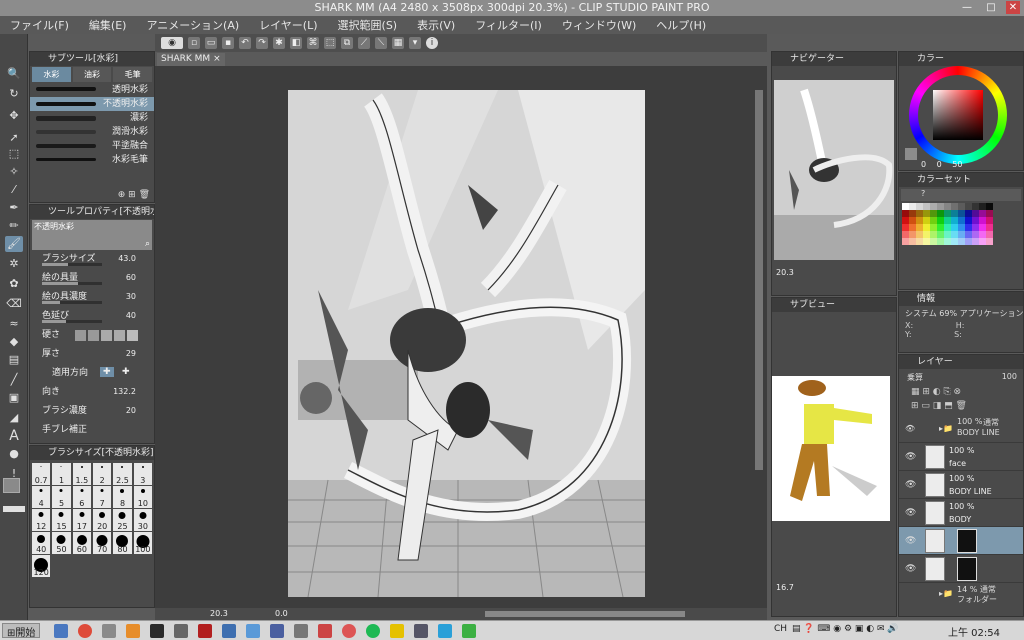 This screenshot has width=1024, height=640. What do you see at coordinates (102, 474) in the screenshot?
I see `brush-size-option: 2` at bounding box center [102, 474].